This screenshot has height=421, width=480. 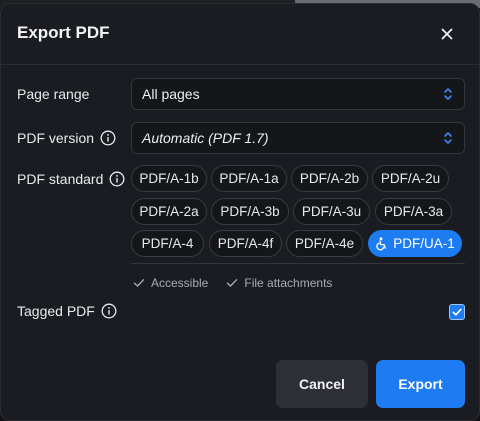 I want to click on pdf-standard-option-label: PDF/A-2a, so click(x=169, y=211).